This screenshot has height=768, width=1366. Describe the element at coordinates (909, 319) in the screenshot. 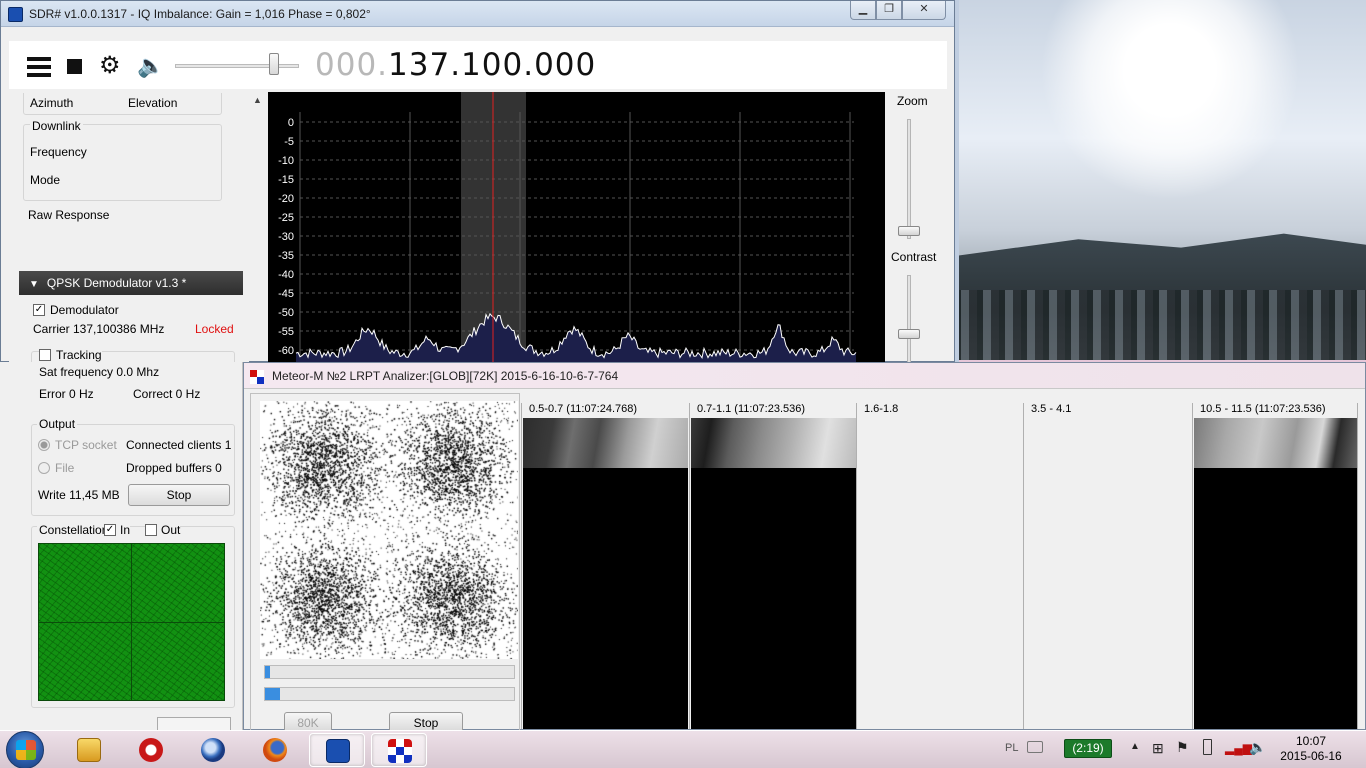

I see `contrast-slider-track` at that location.